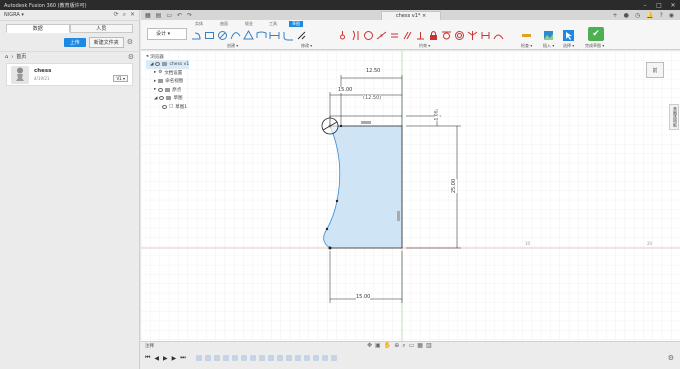 The image size is (680, 369). What do you see at coordinates (396, 346) in the screenshot?
I see `zoom-icon: ⊕` at bounding box center [396, 346].